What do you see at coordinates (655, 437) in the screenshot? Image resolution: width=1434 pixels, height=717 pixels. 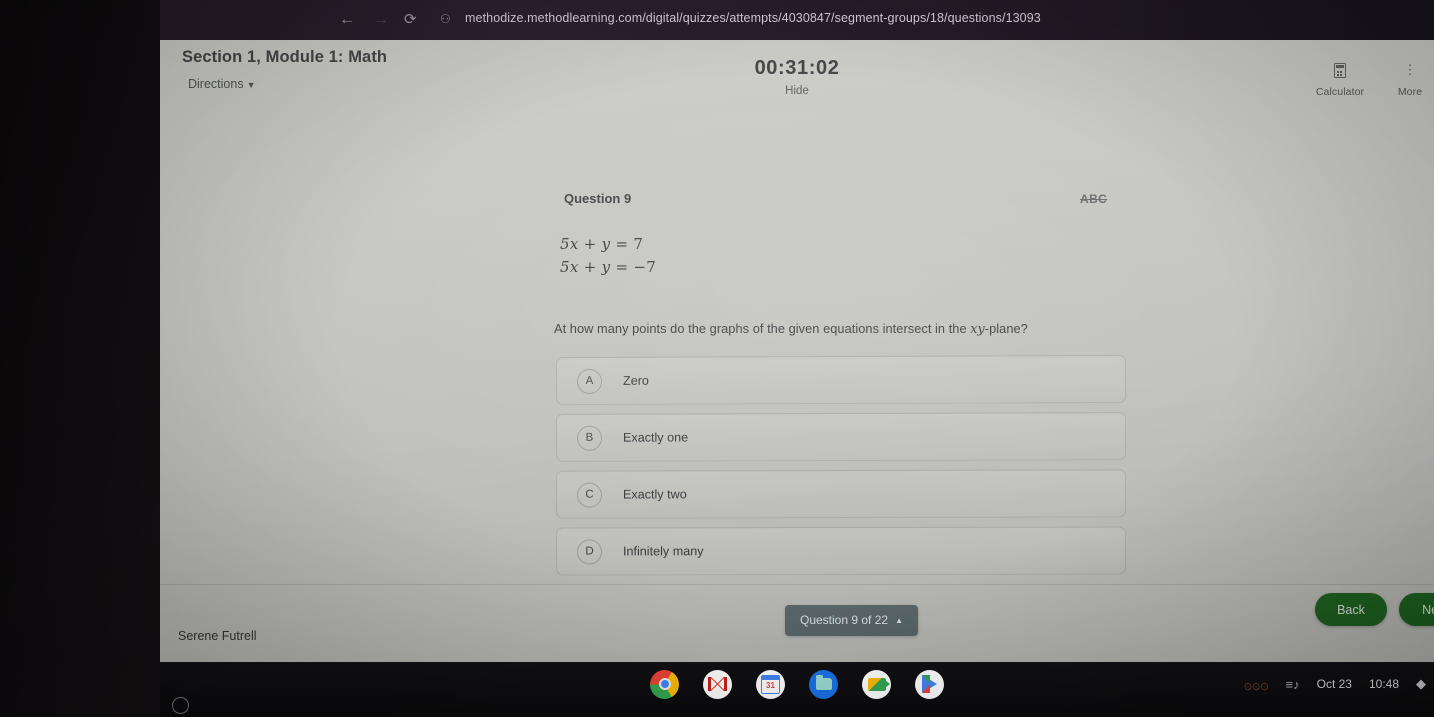 I see `choice-text: Exactly one` at bounding box center [655, 437].